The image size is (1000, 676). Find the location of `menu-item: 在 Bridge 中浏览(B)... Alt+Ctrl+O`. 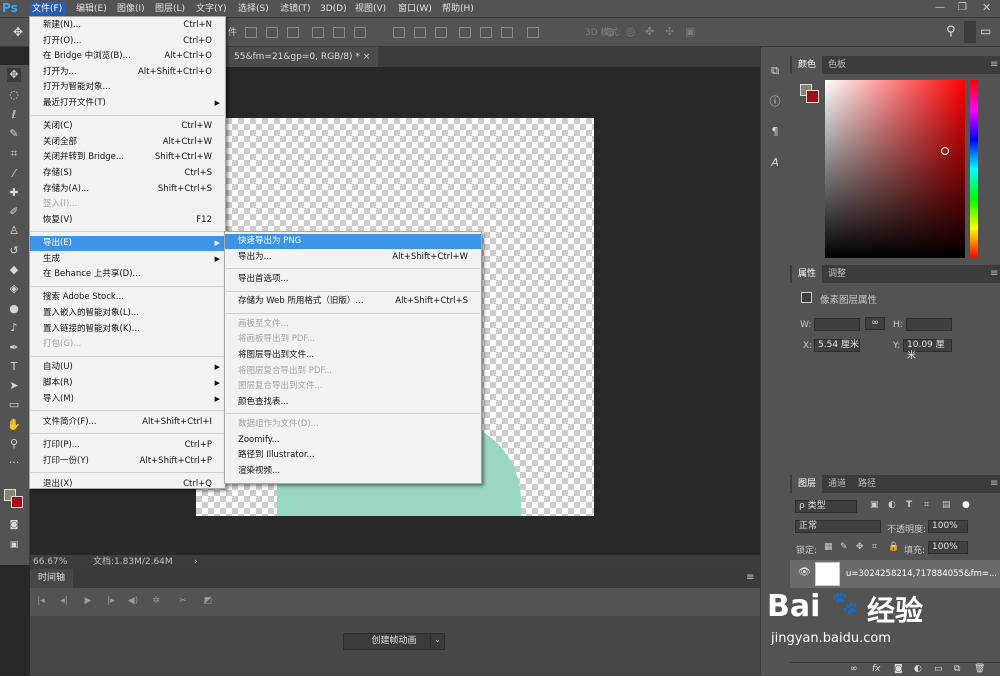

menu-item: 在 Bridge 中浏览(B)... Alt+Ctrl+O is located at coordinates (127, 56).